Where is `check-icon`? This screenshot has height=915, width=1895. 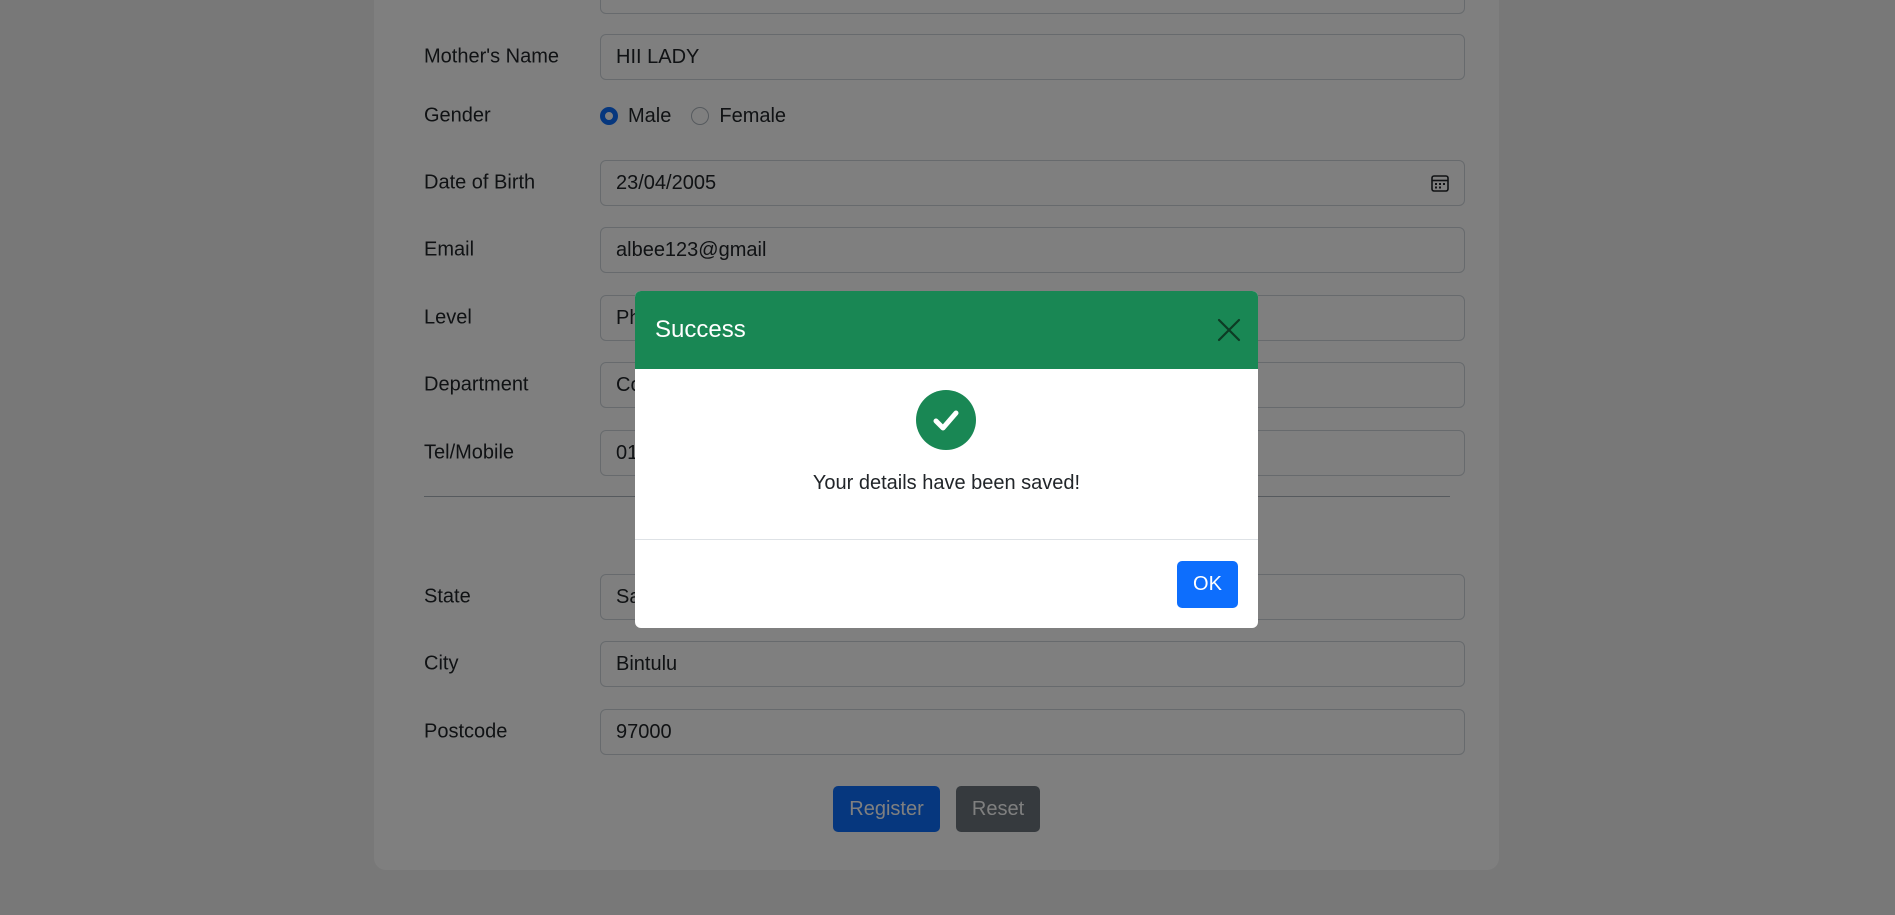
check-icon is located at coordinates (946, 420).